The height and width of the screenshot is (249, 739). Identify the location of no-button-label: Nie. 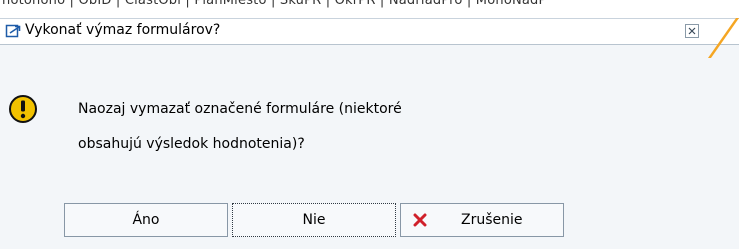
(314, 220).